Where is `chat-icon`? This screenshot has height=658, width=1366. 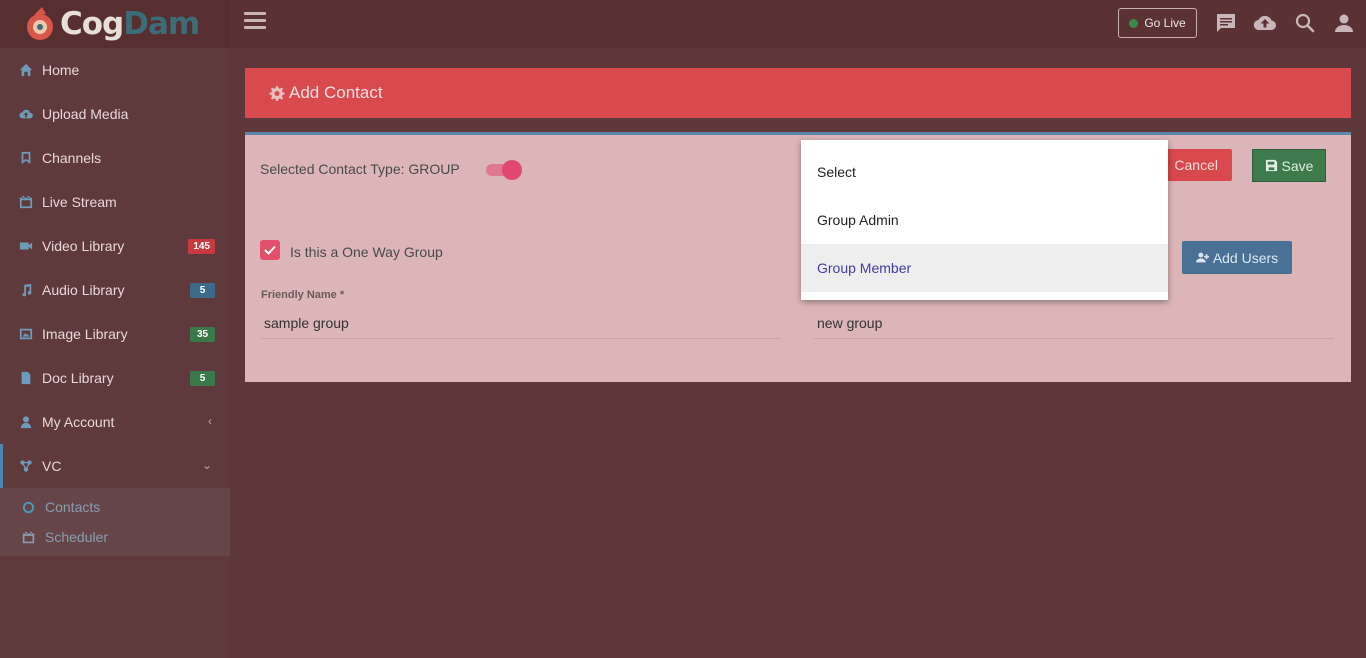 chat-icon is located at coordinates (1226, 23).